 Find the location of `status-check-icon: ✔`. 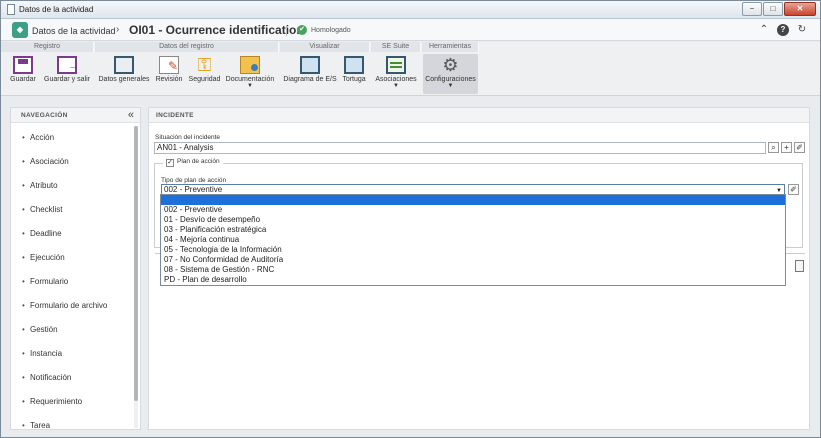

status-check-icon: ✔ is located at coordinates (302, 30).